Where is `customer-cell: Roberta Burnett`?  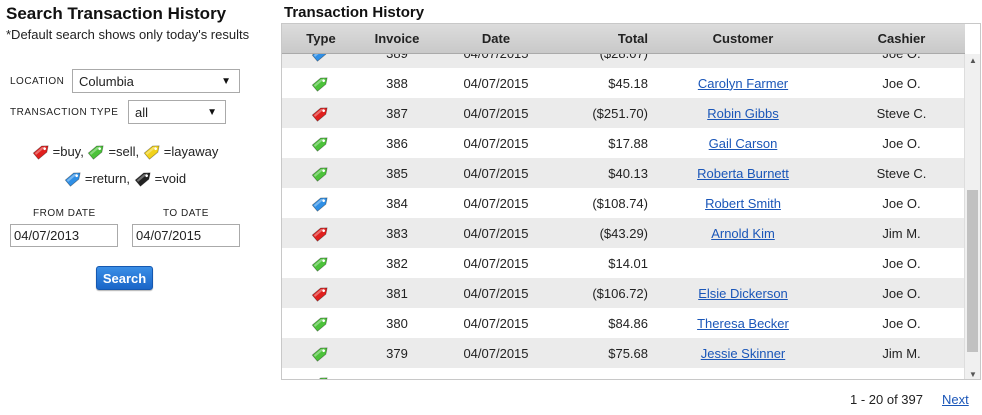
customer-cell: Roberta Burnett is located at coordinates (743, 173).